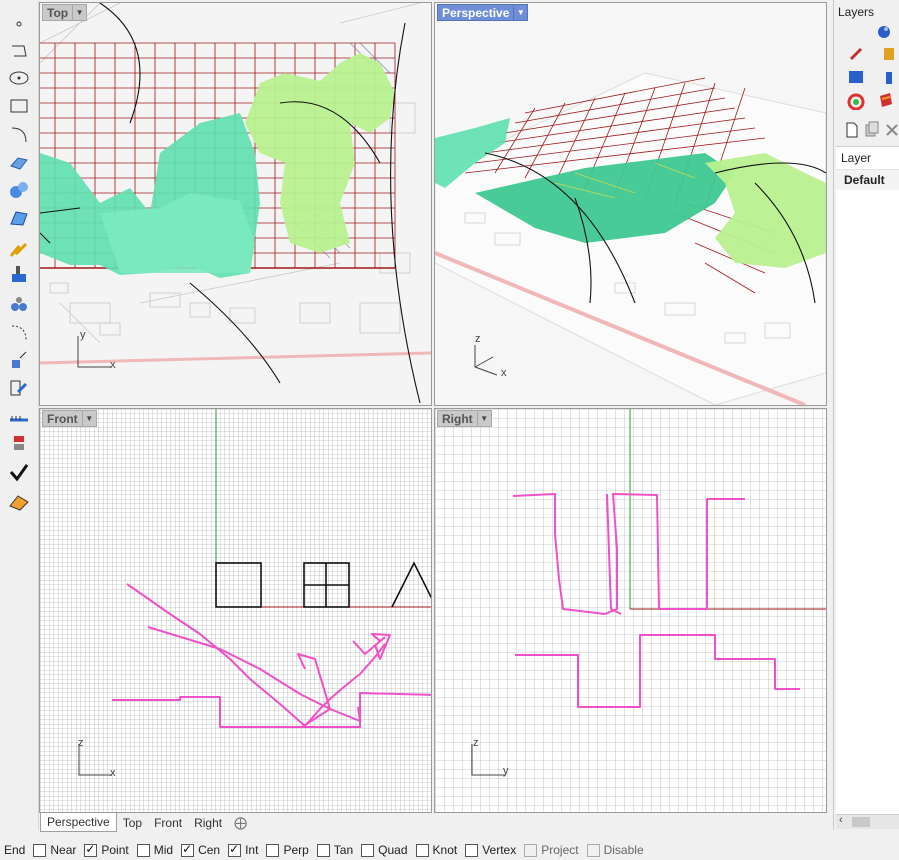 The height and width of the screenshot is (860, 899). I want to click on transform-tool-icon, so click(19, 274).